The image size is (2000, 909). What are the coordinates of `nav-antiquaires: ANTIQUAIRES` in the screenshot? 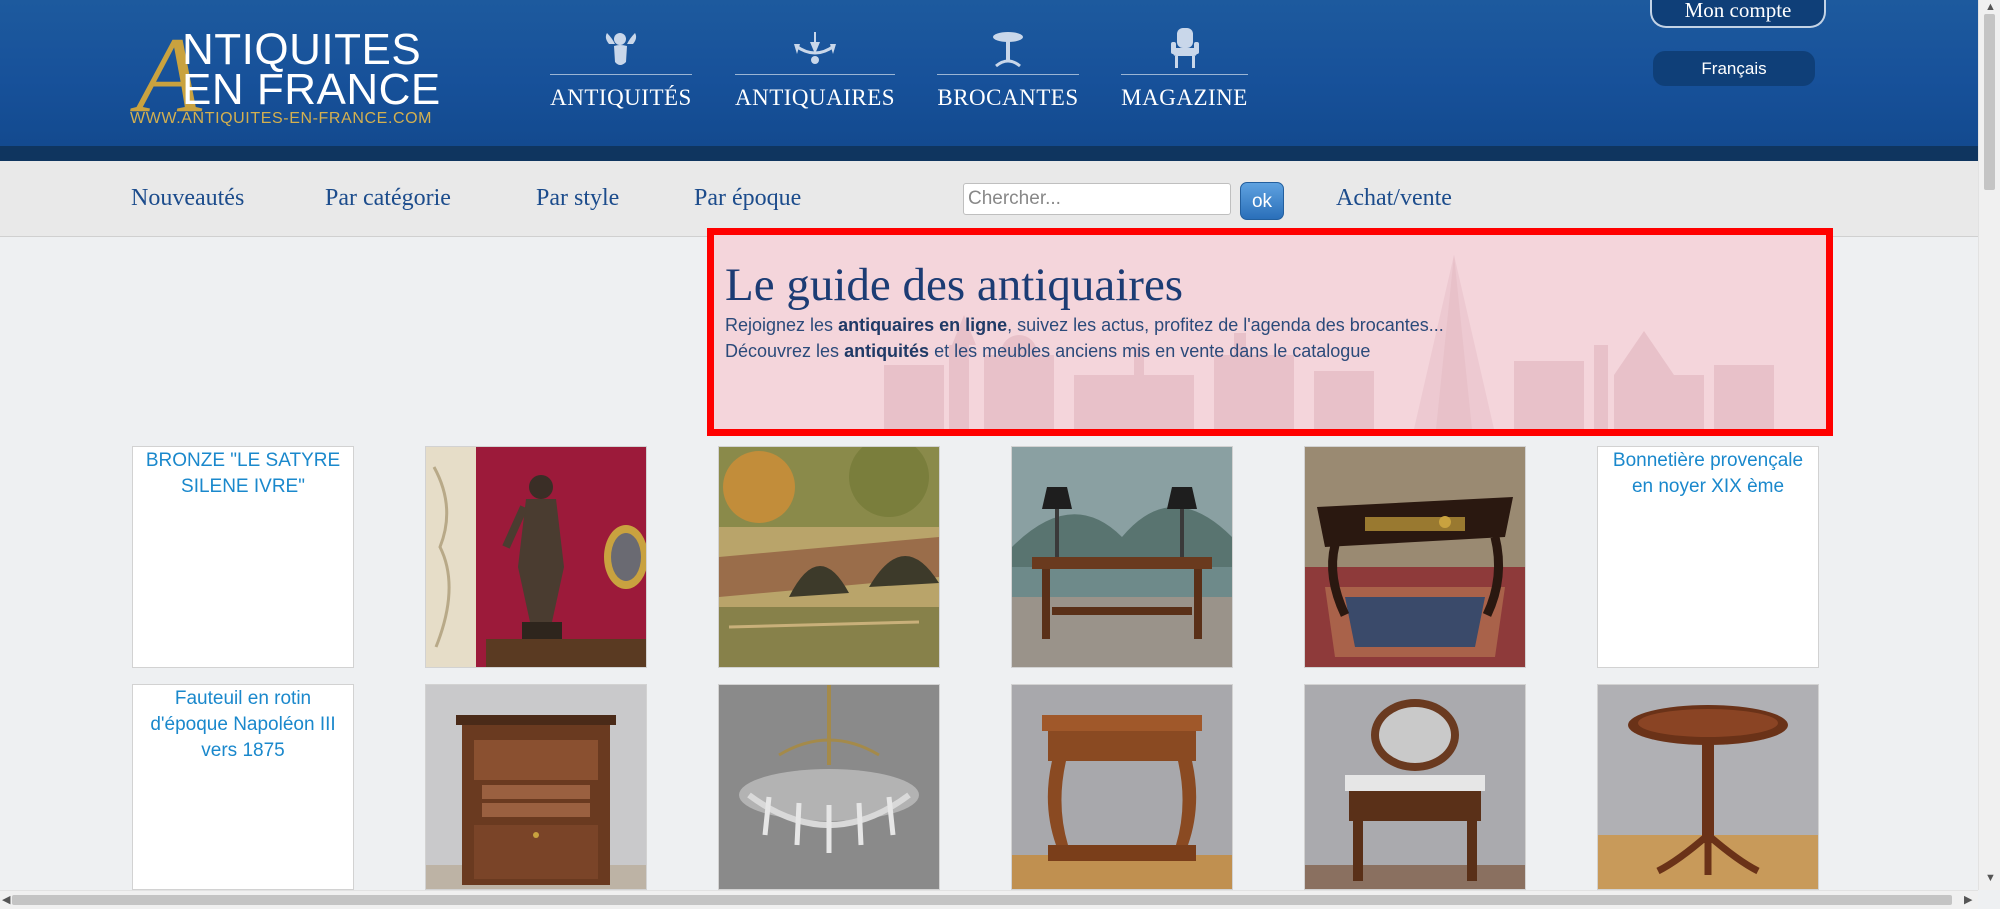 It's located at (815, 66).